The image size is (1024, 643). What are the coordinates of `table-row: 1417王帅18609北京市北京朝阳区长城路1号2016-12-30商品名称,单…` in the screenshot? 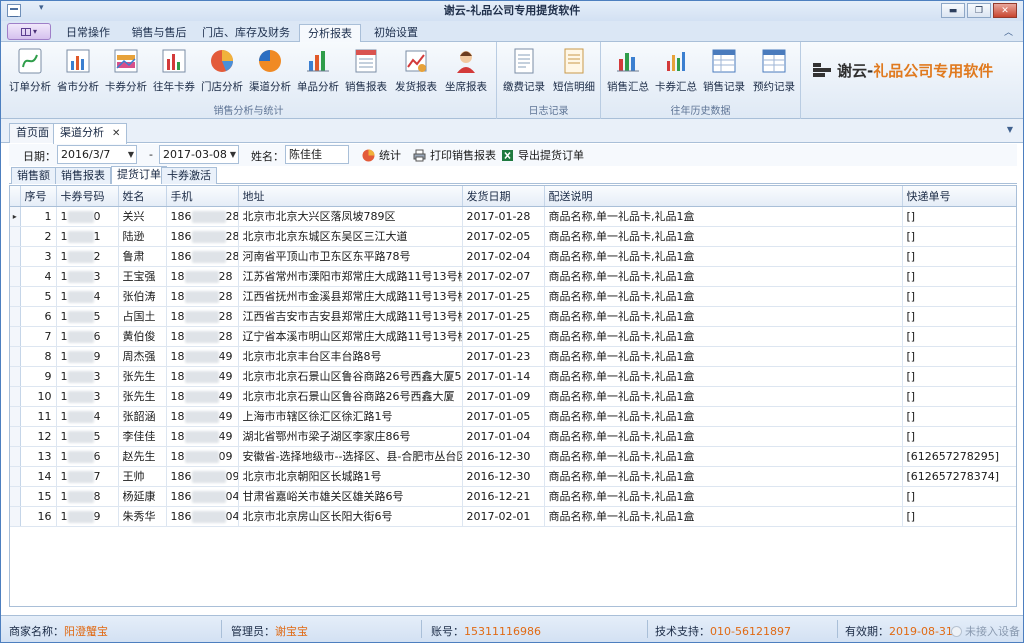 It's located at (513, 476).